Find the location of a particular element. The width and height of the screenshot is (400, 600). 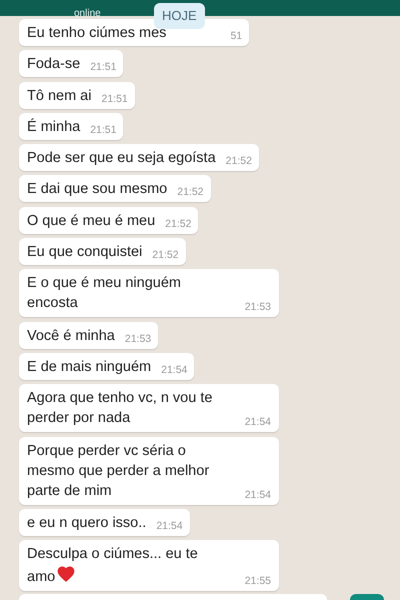

message-text: Porque perder vc séria o mesmo que perder a melhor parte de mim is located at coordinates (118, 470).